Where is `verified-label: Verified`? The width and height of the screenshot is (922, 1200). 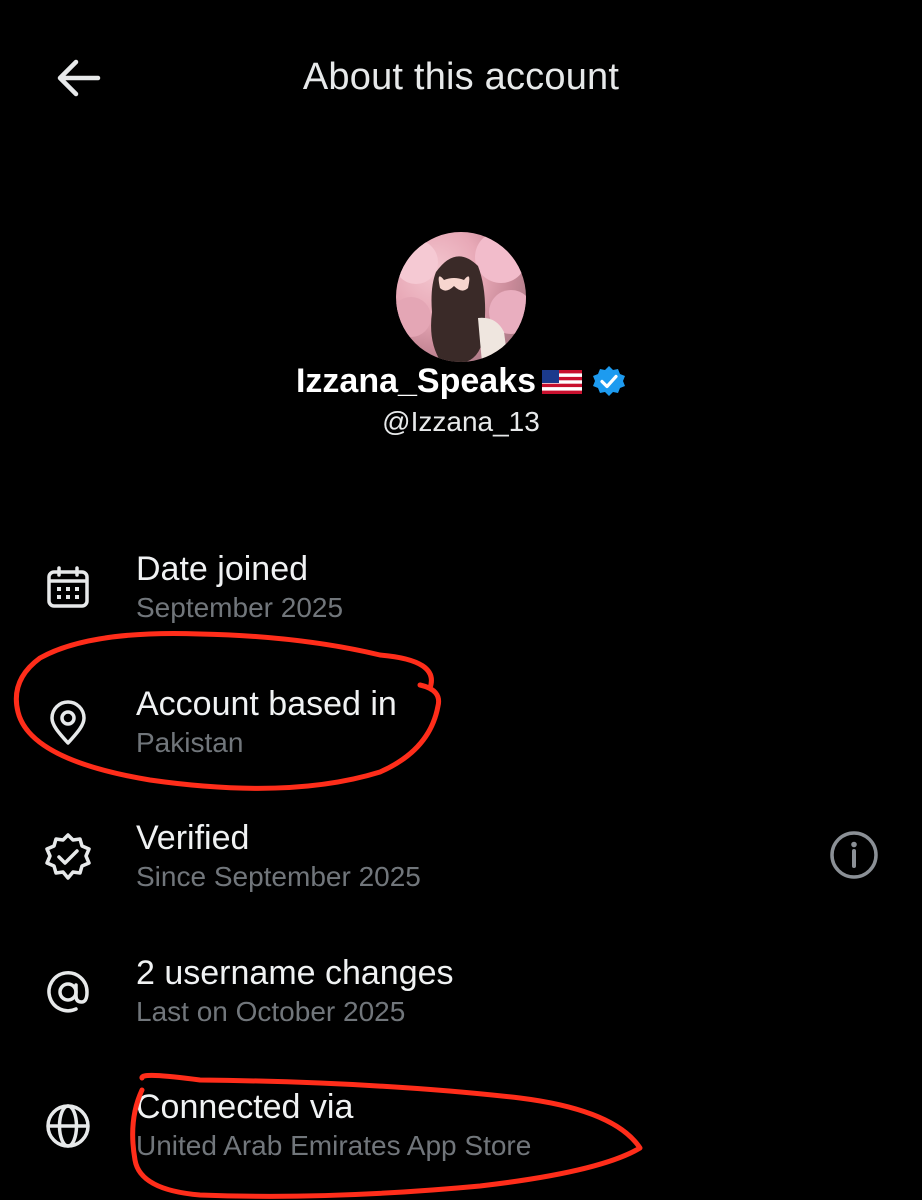
verified-label: Verified is located at coordinates (193, 838).